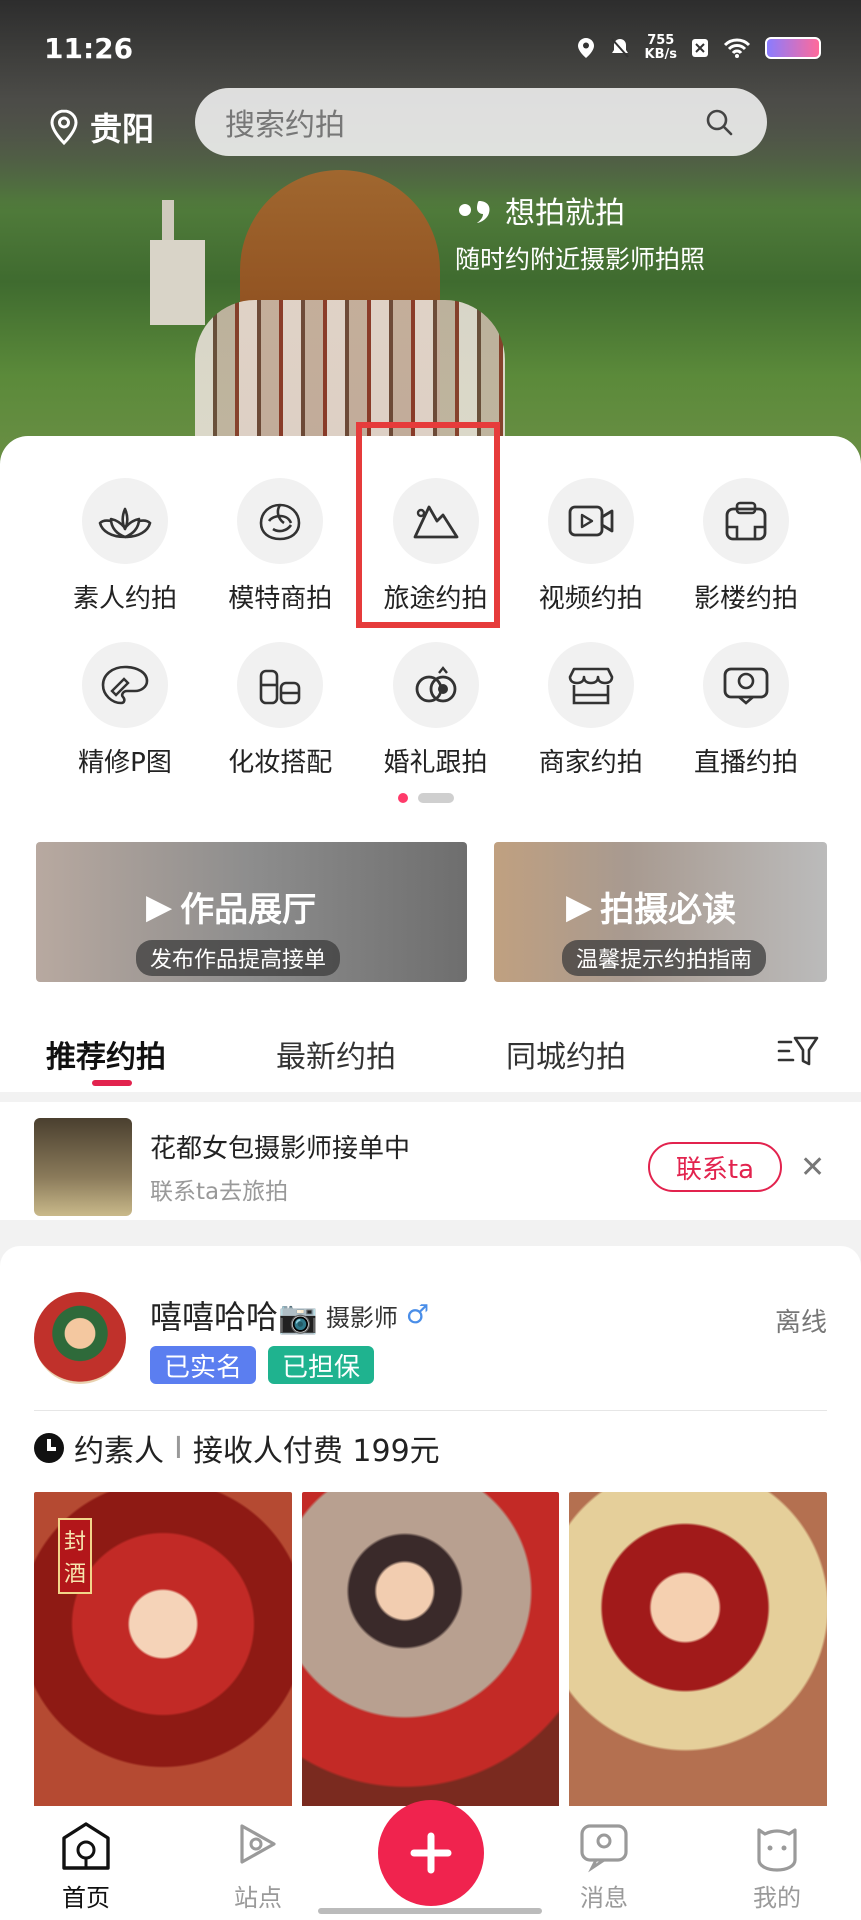 The height and width of the screenshot is (1920, 861). Describe the element at coordinates (430, 1161) in the screenshot. I see `photographer-notice: 花都女包摄影师接单中 联系ta去旅拍 联系ta ✕` at that location.